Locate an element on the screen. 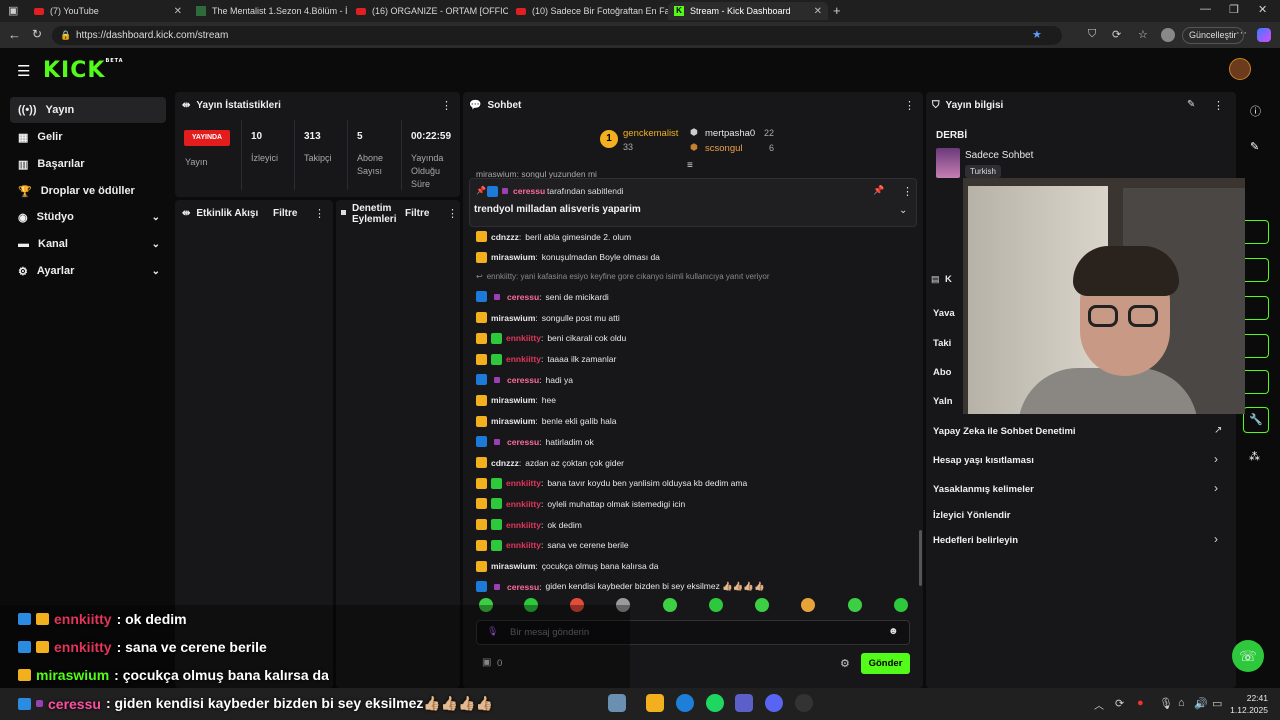  shield-icon: ⛉ is located at coordinates (1092, 34).